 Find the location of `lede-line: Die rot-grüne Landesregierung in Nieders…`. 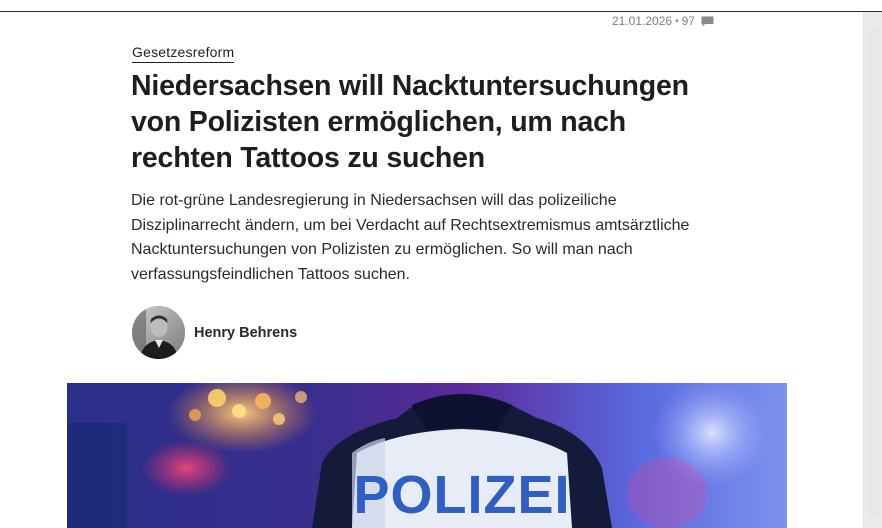

lede-line: Die rot-grüne Landesregierung in Nieders… is located at coordinates (374, 200).